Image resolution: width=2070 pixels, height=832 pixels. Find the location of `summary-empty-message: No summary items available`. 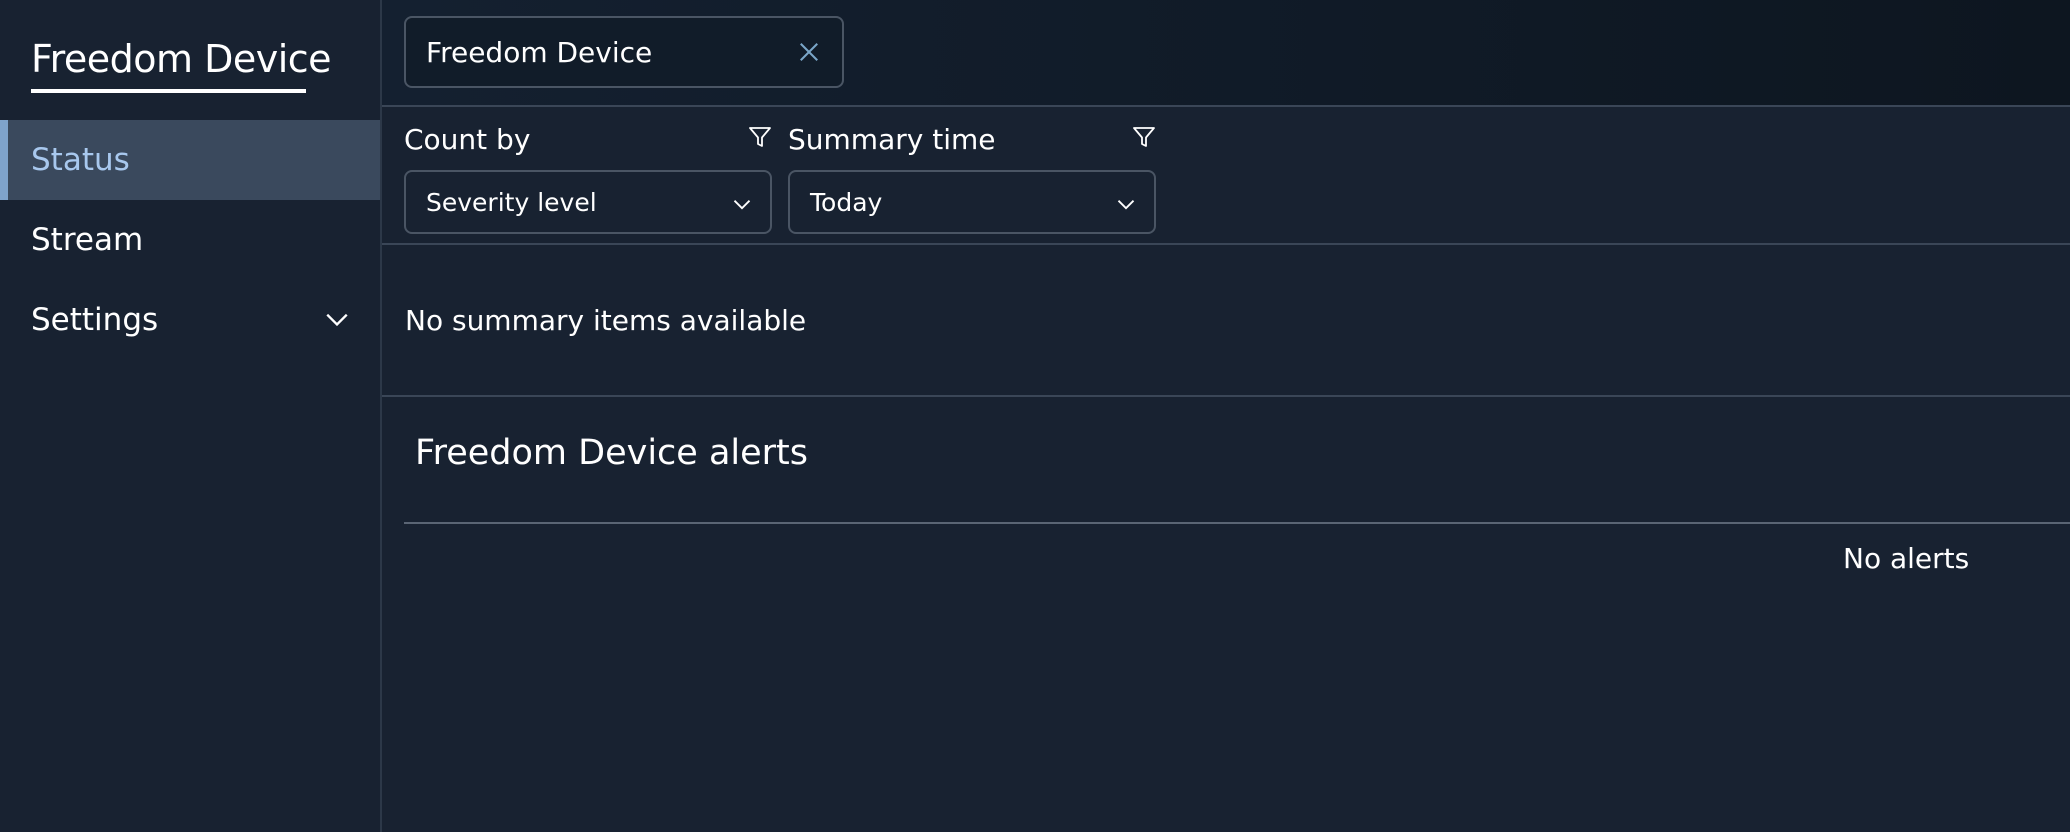

summary-empty-message: No summary items available is located at coordinates (606, 320).